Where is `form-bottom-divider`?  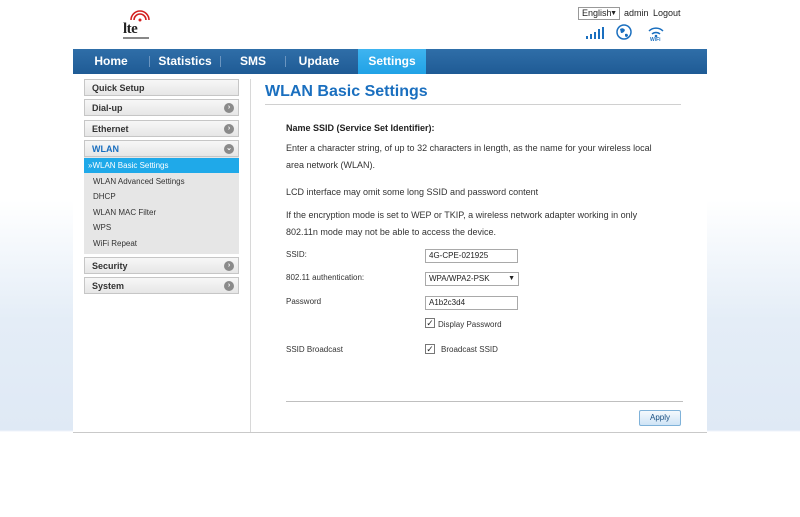
form-bottom-divider is located at coordinates (484, 401).